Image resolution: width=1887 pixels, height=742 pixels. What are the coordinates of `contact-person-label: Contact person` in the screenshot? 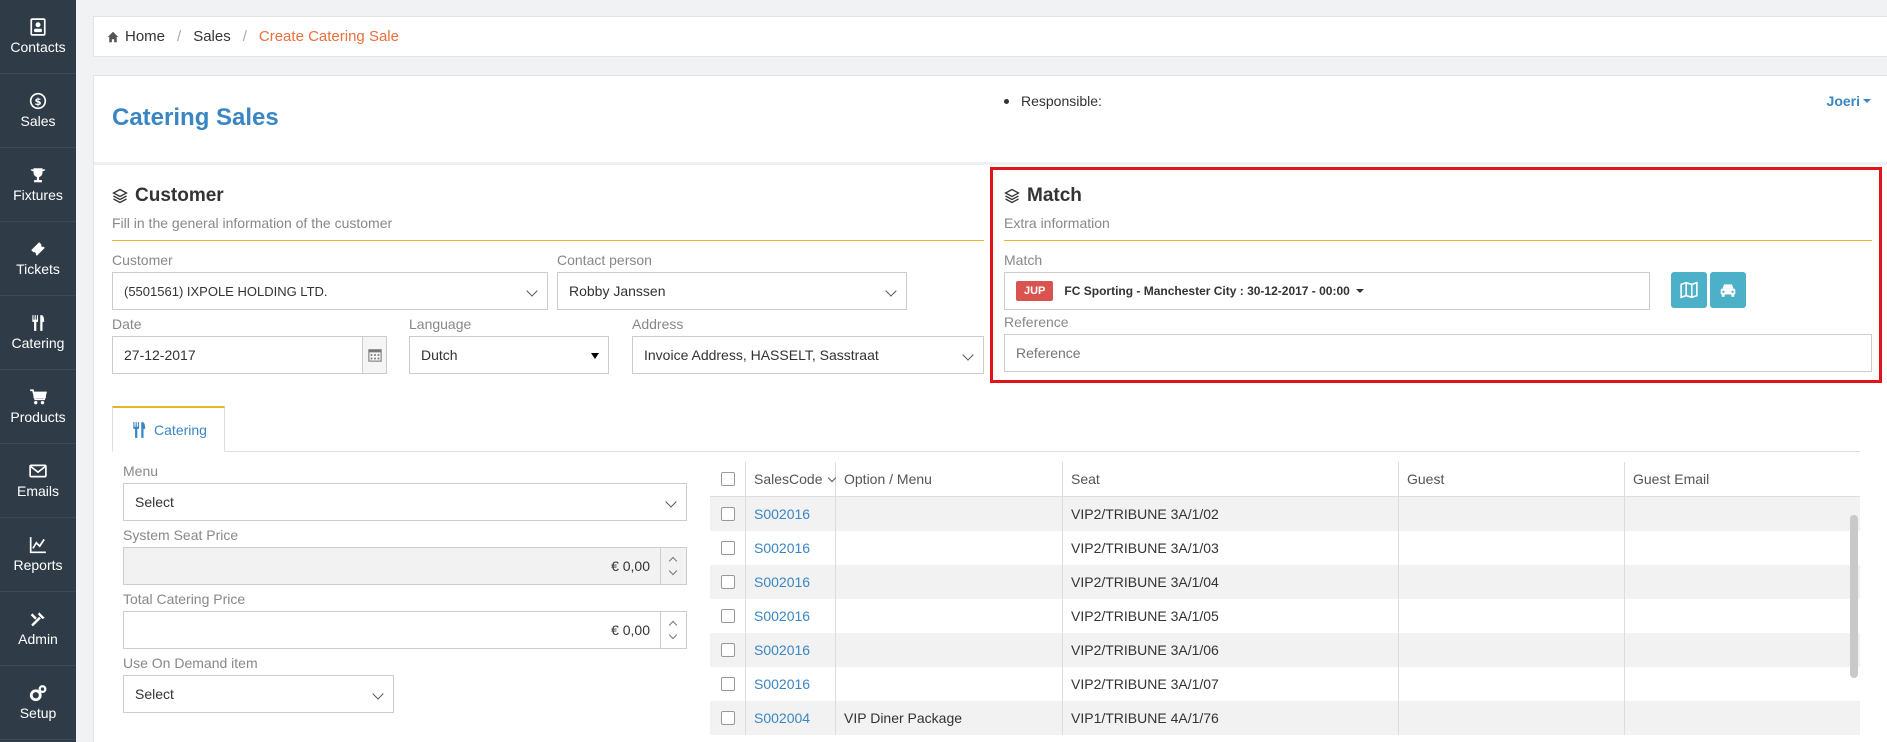 It's located at (604, 260).